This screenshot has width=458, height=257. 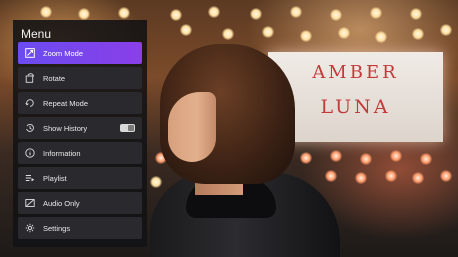 I want to click on menu-item-audio-only: Audio Only, so click(x=80, y=203).